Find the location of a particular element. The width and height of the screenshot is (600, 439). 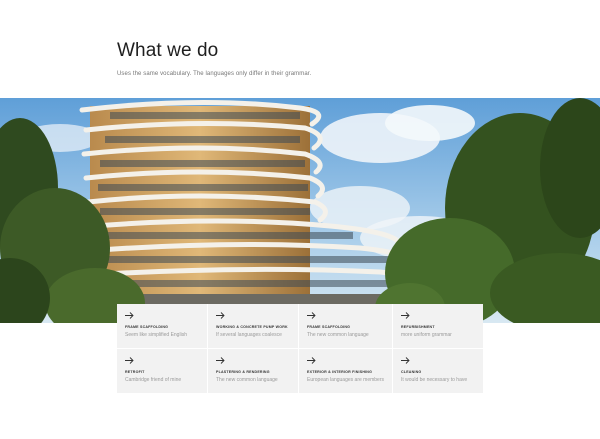

service-title: PLASTERING & RENDERING is located at coordinates (243, 372).